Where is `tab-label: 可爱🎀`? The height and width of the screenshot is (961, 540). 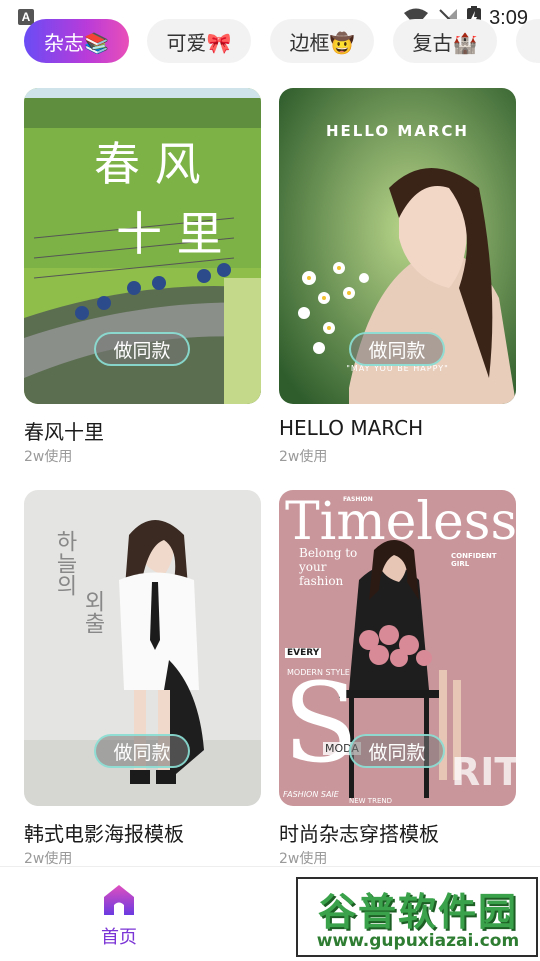 tab-label: 可爱🎀 is located at coordinates (199, 42).